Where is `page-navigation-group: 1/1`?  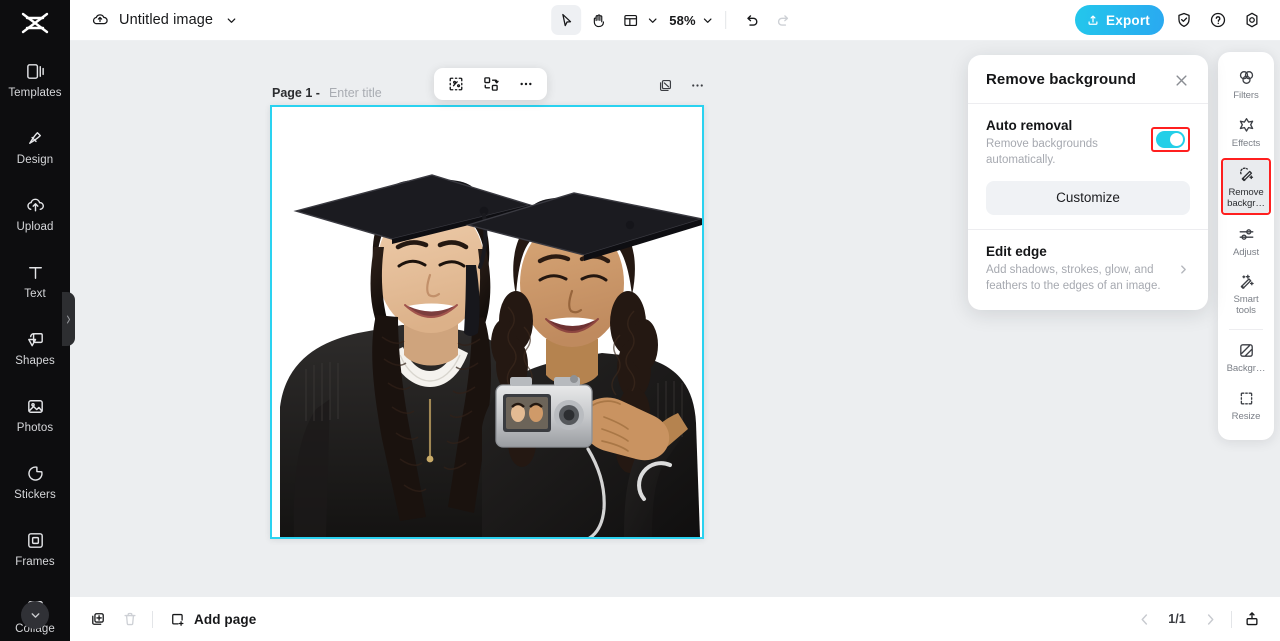 page-navigation-group: 1/1 is located at coordinates (1206, 619).